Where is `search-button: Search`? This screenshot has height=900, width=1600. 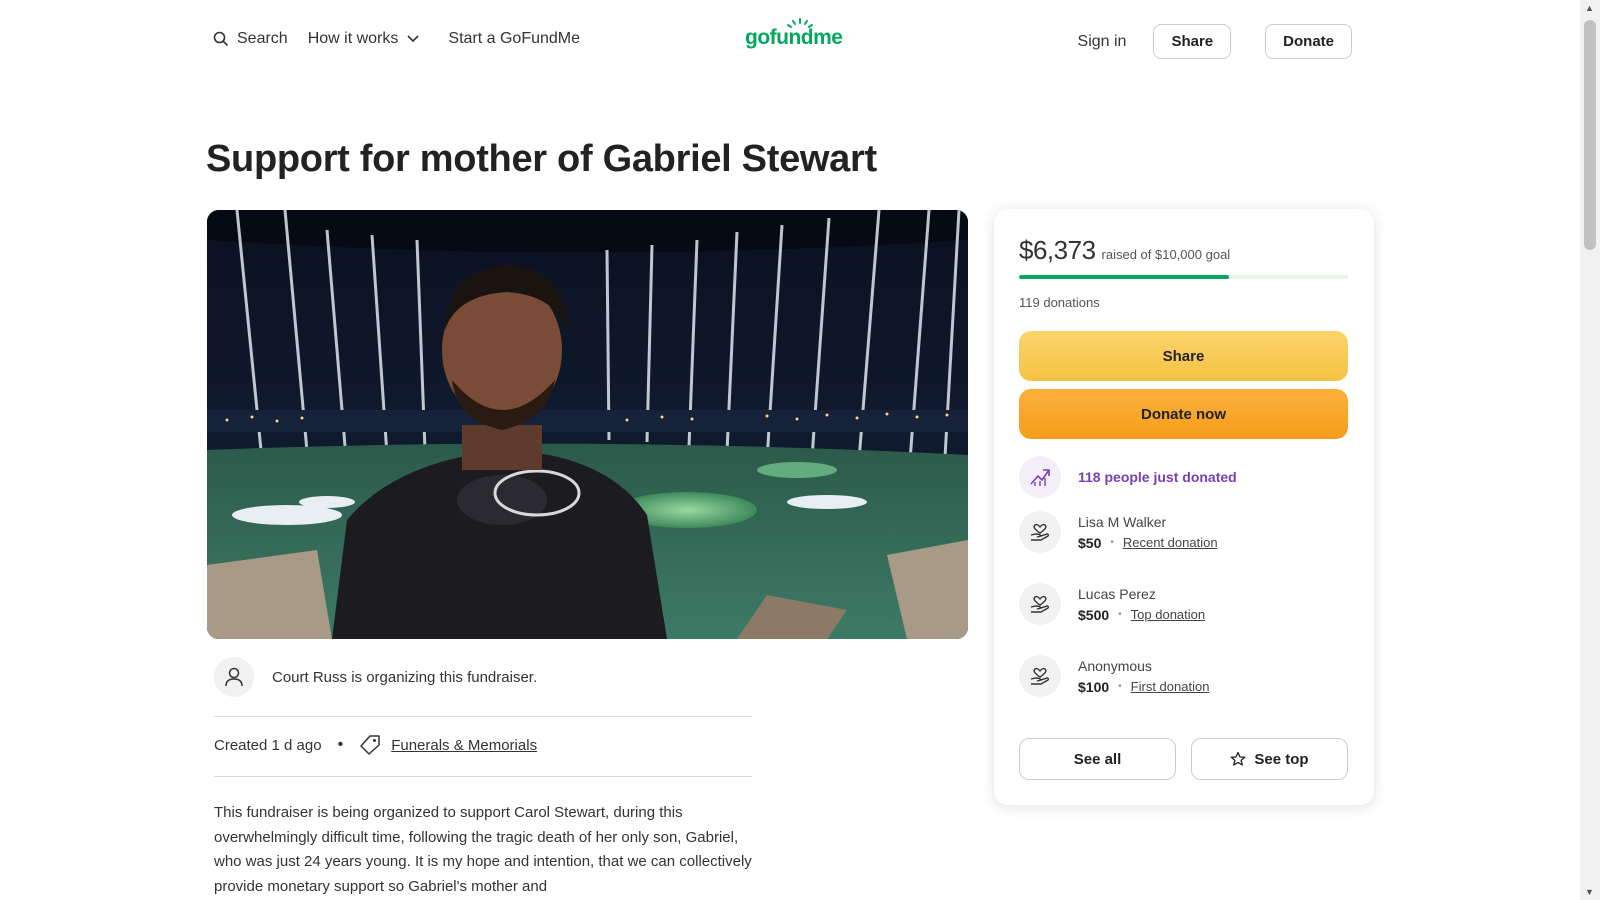 search-button: Search is located at coordinates (250, 39).